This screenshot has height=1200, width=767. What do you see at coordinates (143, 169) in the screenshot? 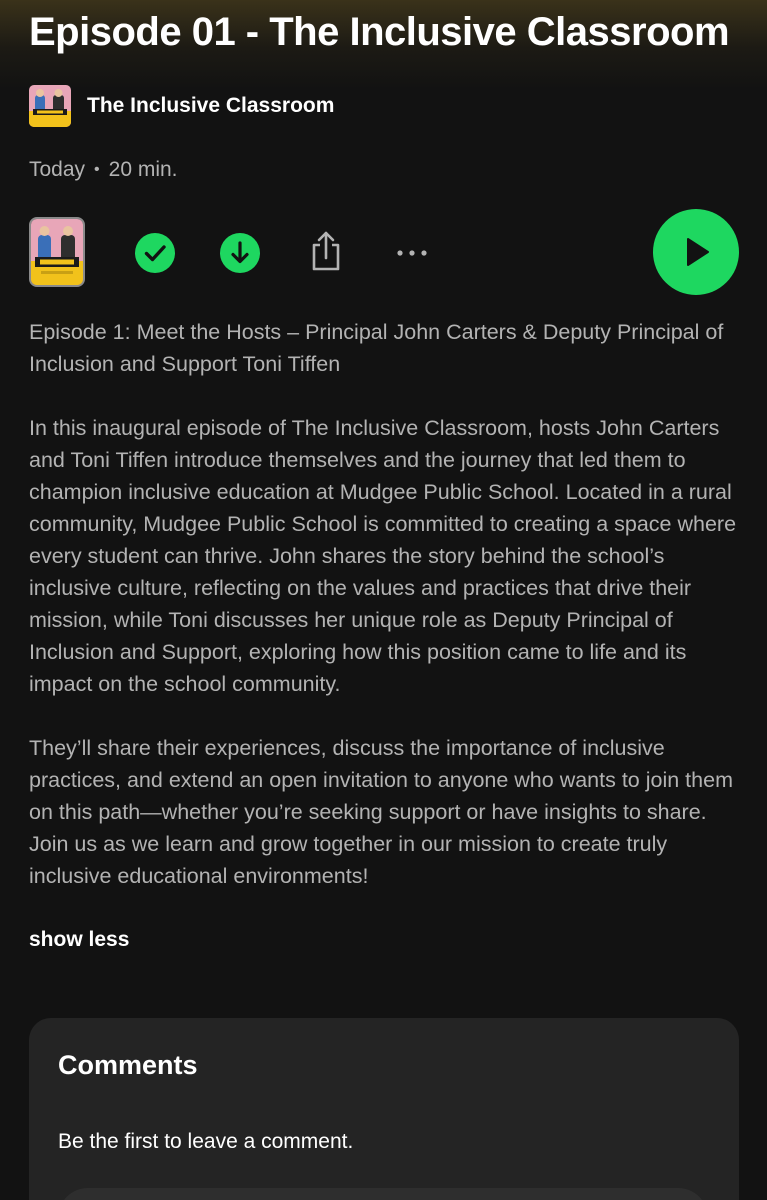
I see `episode-duration: 20 min.` at bounding box center [143, 169].